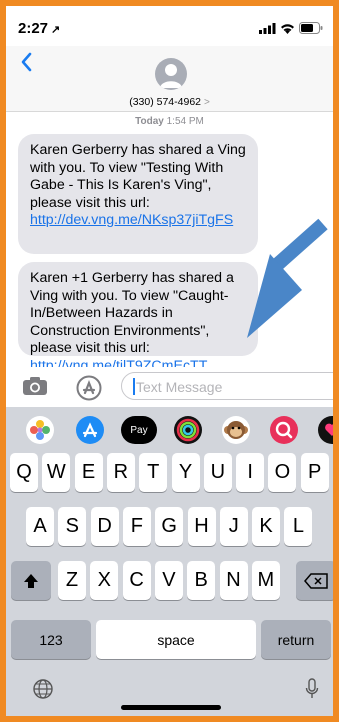 The image size is (339, 722). What do you see at coordinates (233, 580) in the screenshot?
I see `key-n: N` at bounding box center [233, 580].